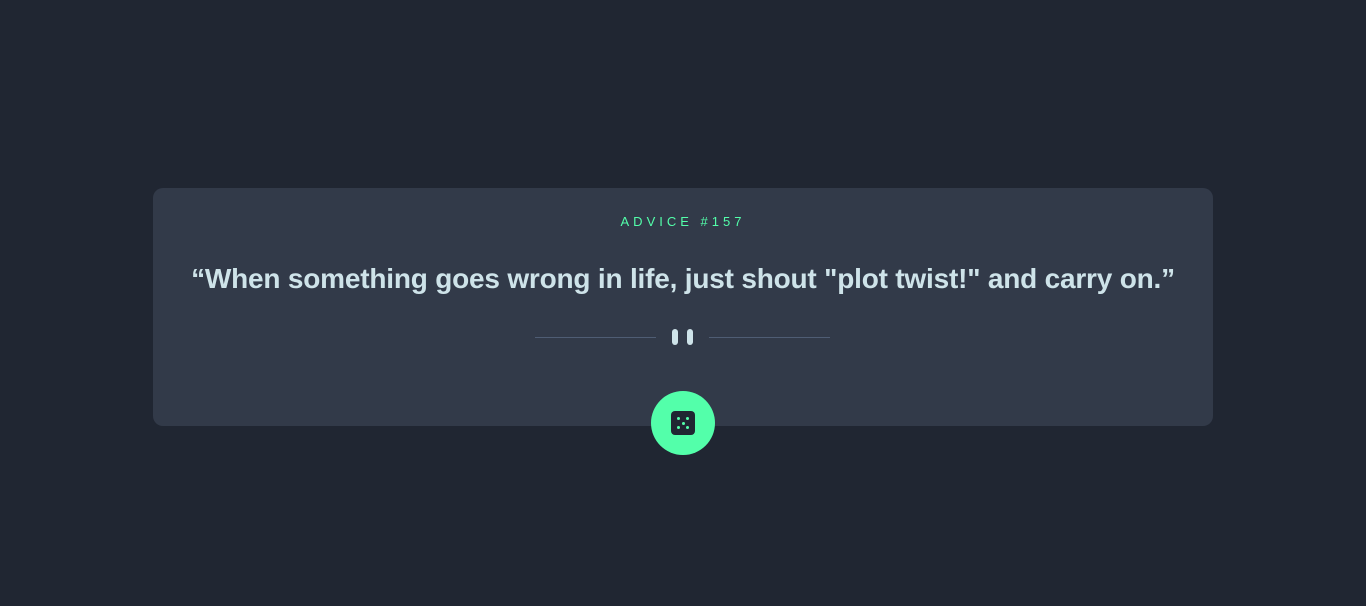 This screenshot has width=1366, height=606. I want to click on advice-id-label: ADVICE #157, so click(683, 221).